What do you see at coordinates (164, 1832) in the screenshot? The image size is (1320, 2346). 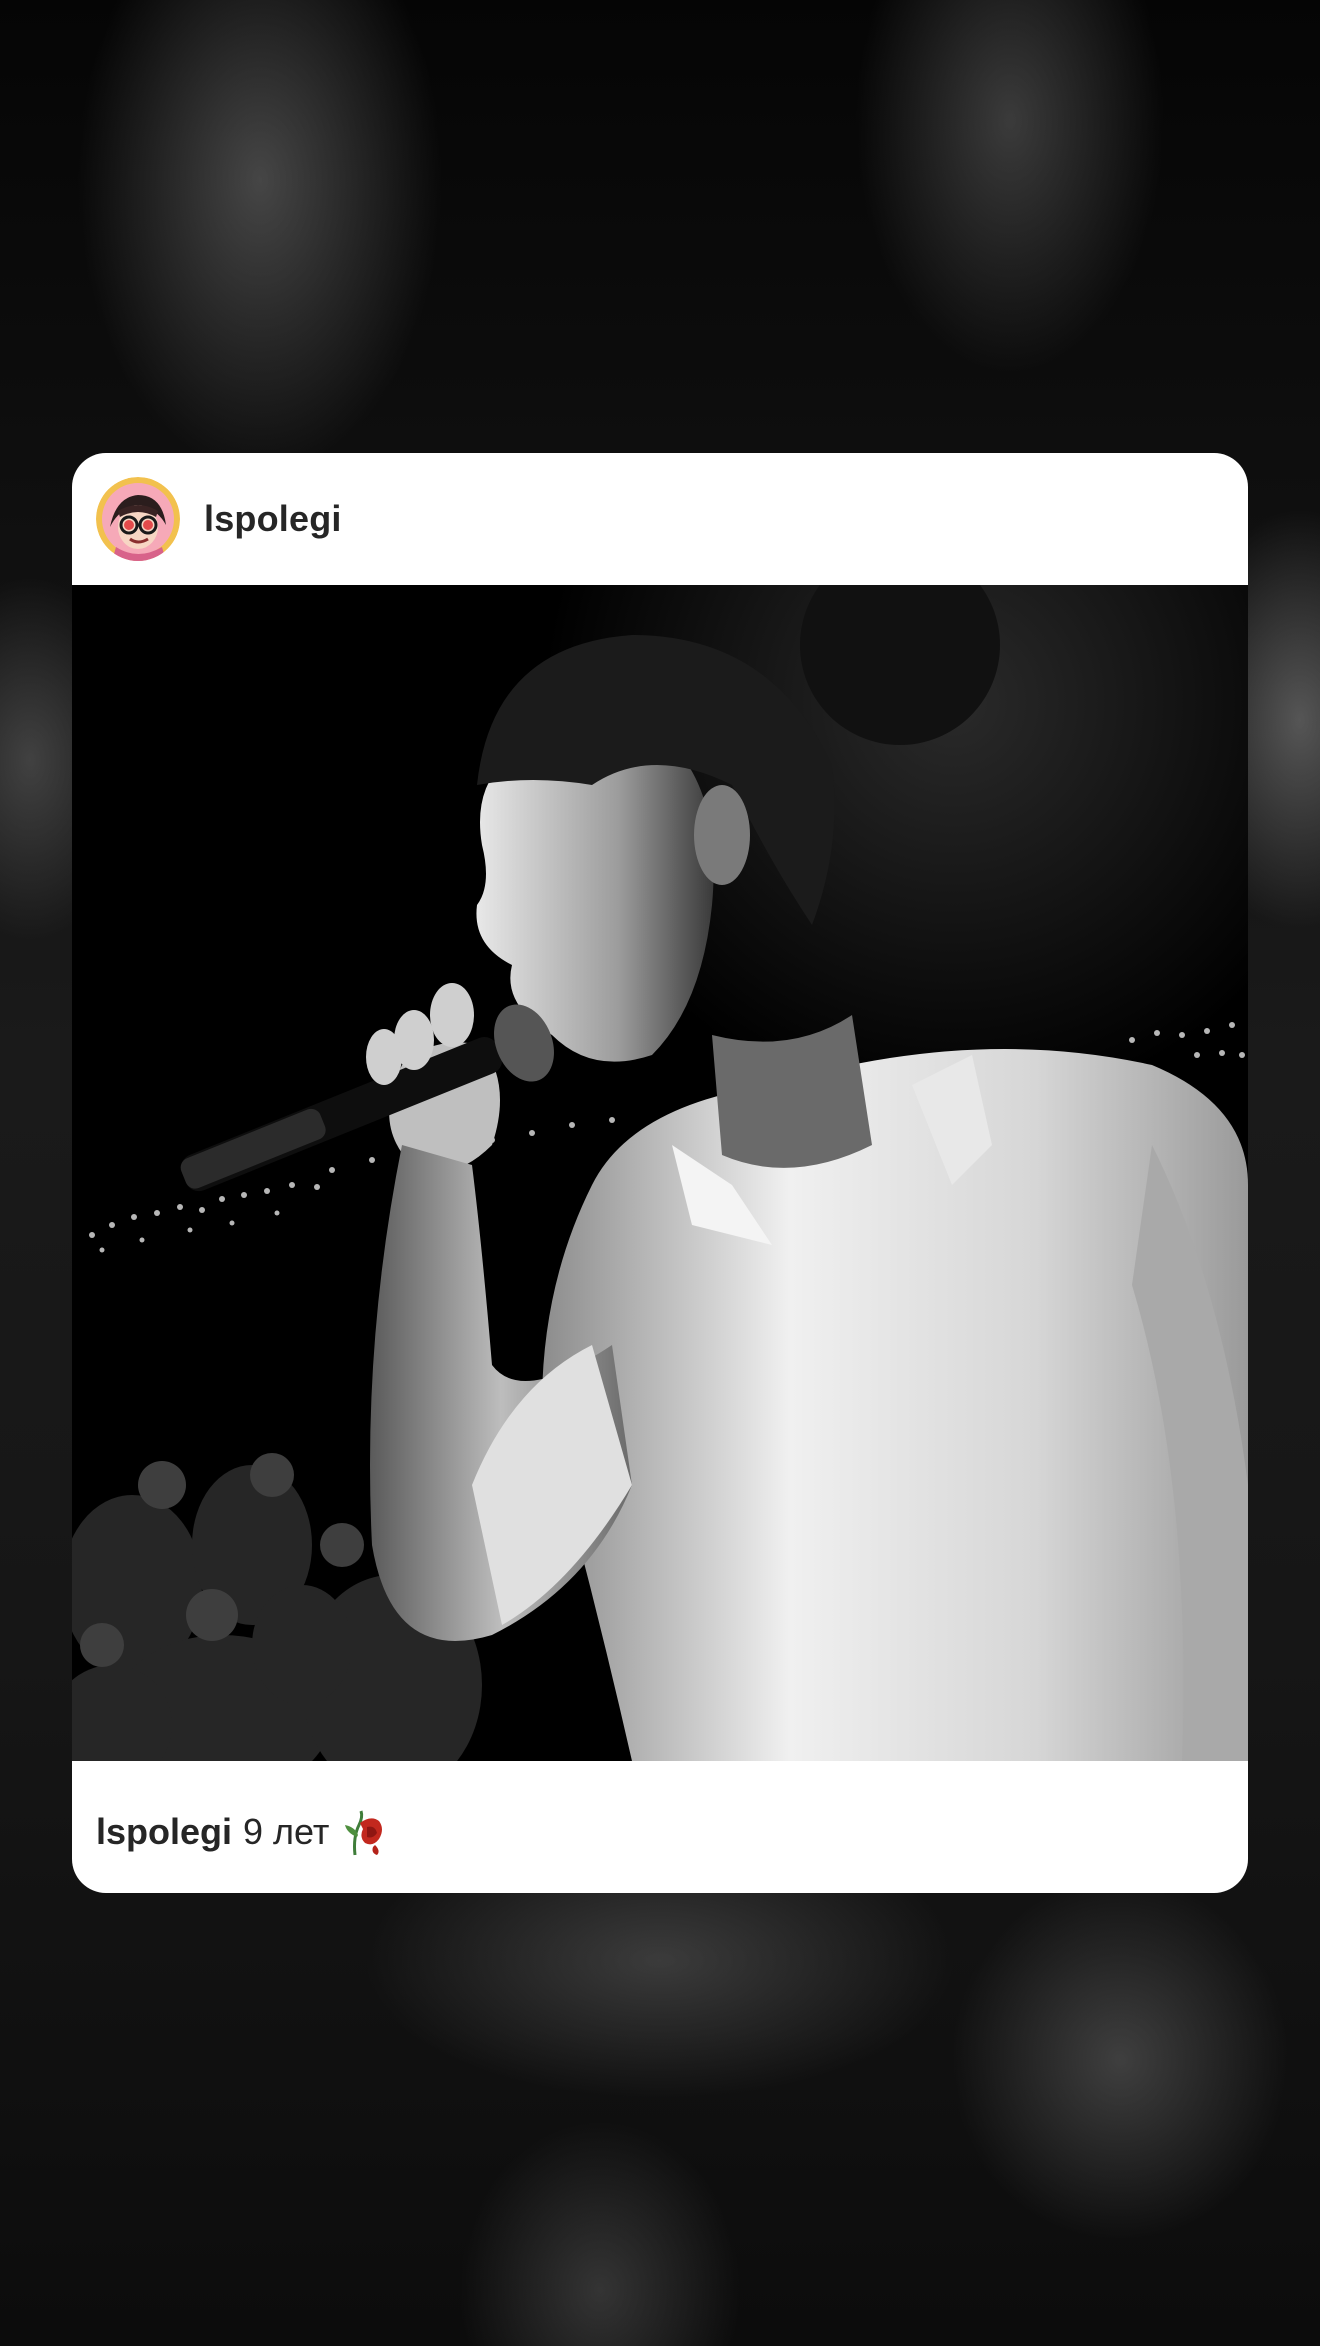 I see `caption-username: lspolegi` at bounding box center [164, 1832].